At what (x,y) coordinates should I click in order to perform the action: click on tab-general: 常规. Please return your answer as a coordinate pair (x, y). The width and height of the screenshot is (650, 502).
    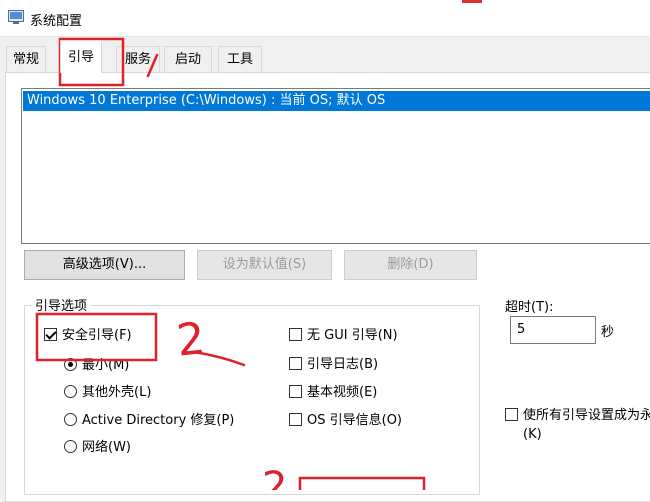
    Looking at the image, I should click on (26, 59).